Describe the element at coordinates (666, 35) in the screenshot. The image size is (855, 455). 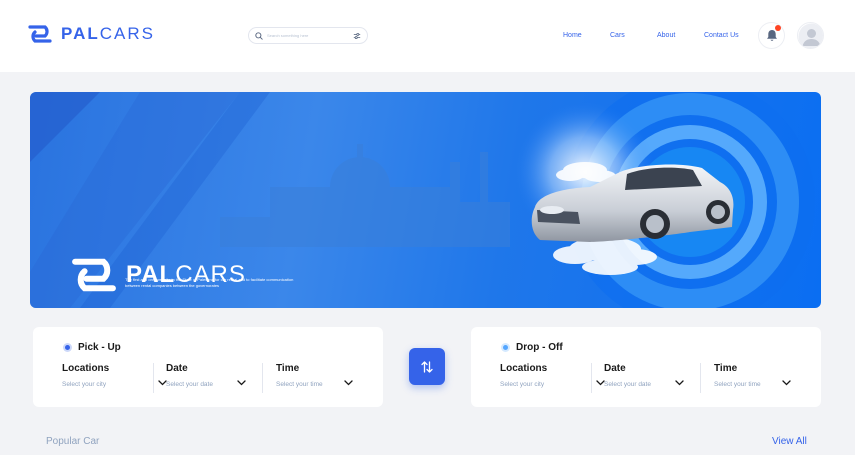
I see `nav-about: About` at that location.